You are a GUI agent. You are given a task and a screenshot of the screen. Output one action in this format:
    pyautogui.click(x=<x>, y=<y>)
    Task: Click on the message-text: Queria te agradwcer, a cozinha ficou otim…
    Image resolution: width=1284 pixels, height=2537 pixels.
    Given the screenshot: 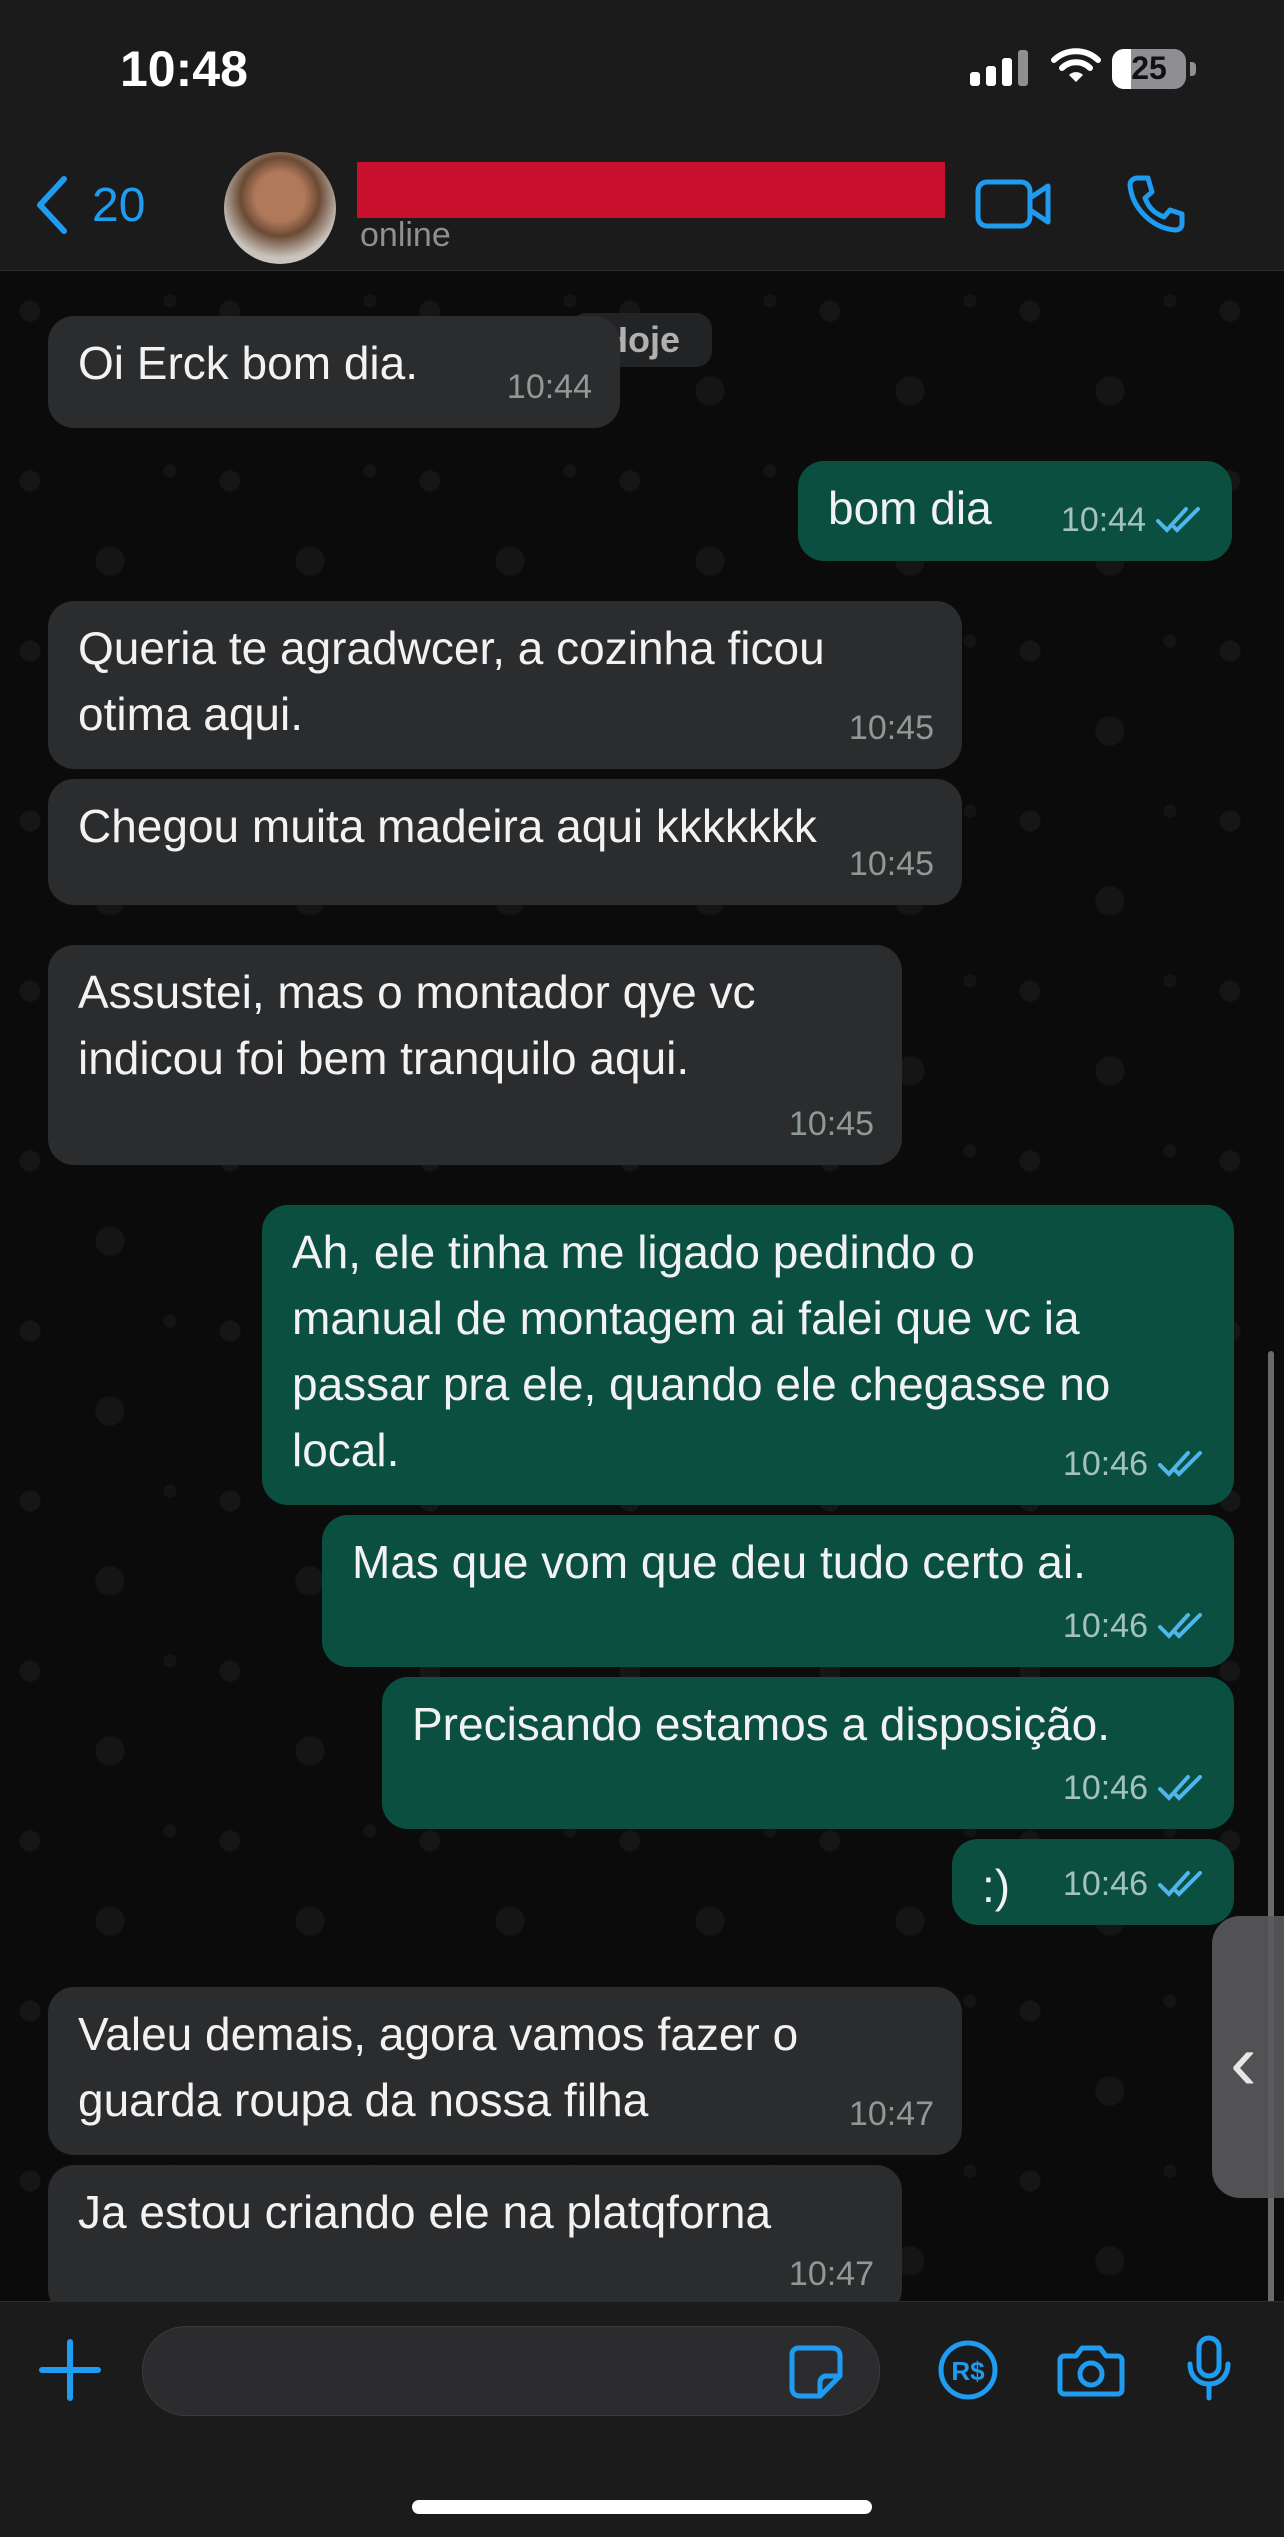 What is the action you would take?
    pyautogui.click(x=451, y=681)
    